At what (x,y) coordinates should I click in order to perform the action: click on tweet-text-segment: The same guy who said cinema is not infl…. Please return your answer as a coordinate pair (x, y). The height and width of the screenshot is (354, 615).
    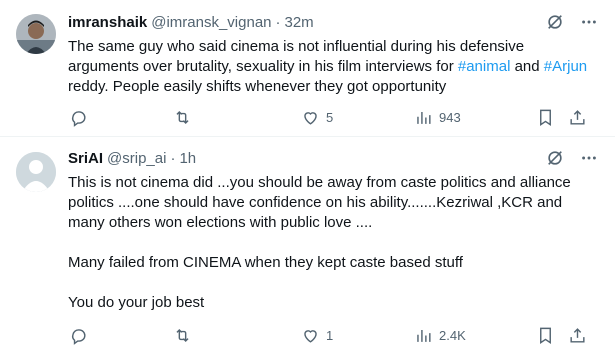
    Looking at the image, I should click on (296, 56).